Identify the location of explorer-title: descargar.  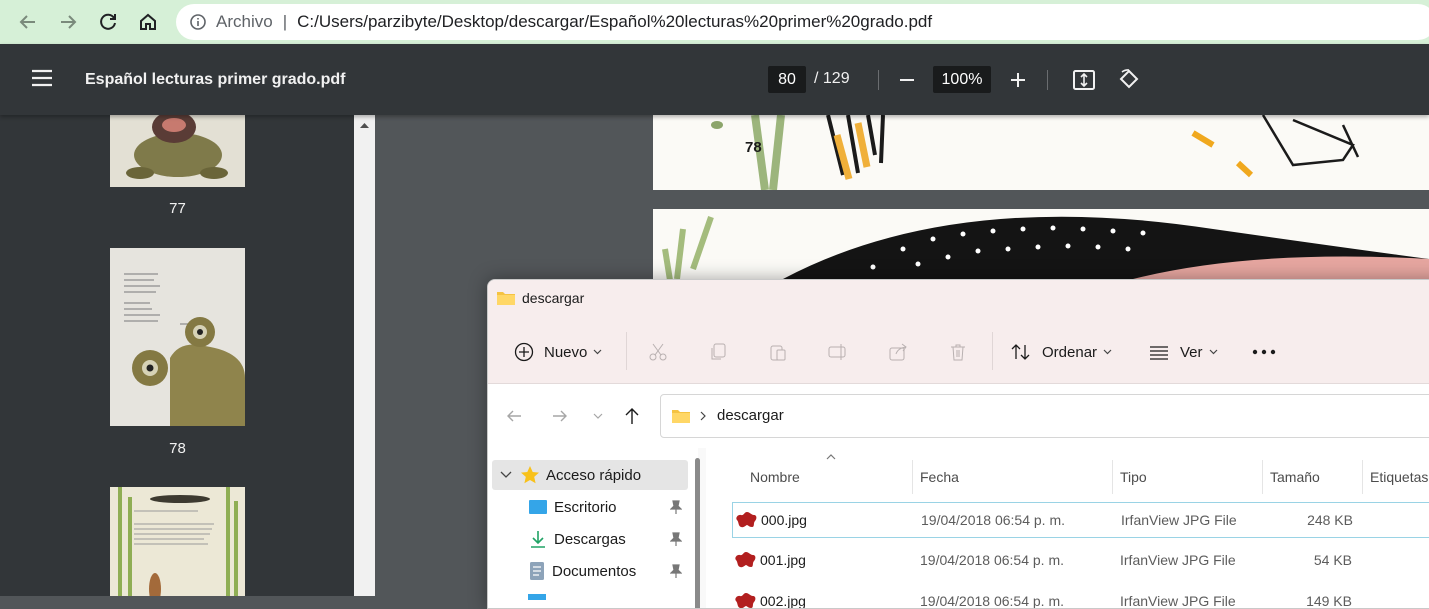
(553, 298).